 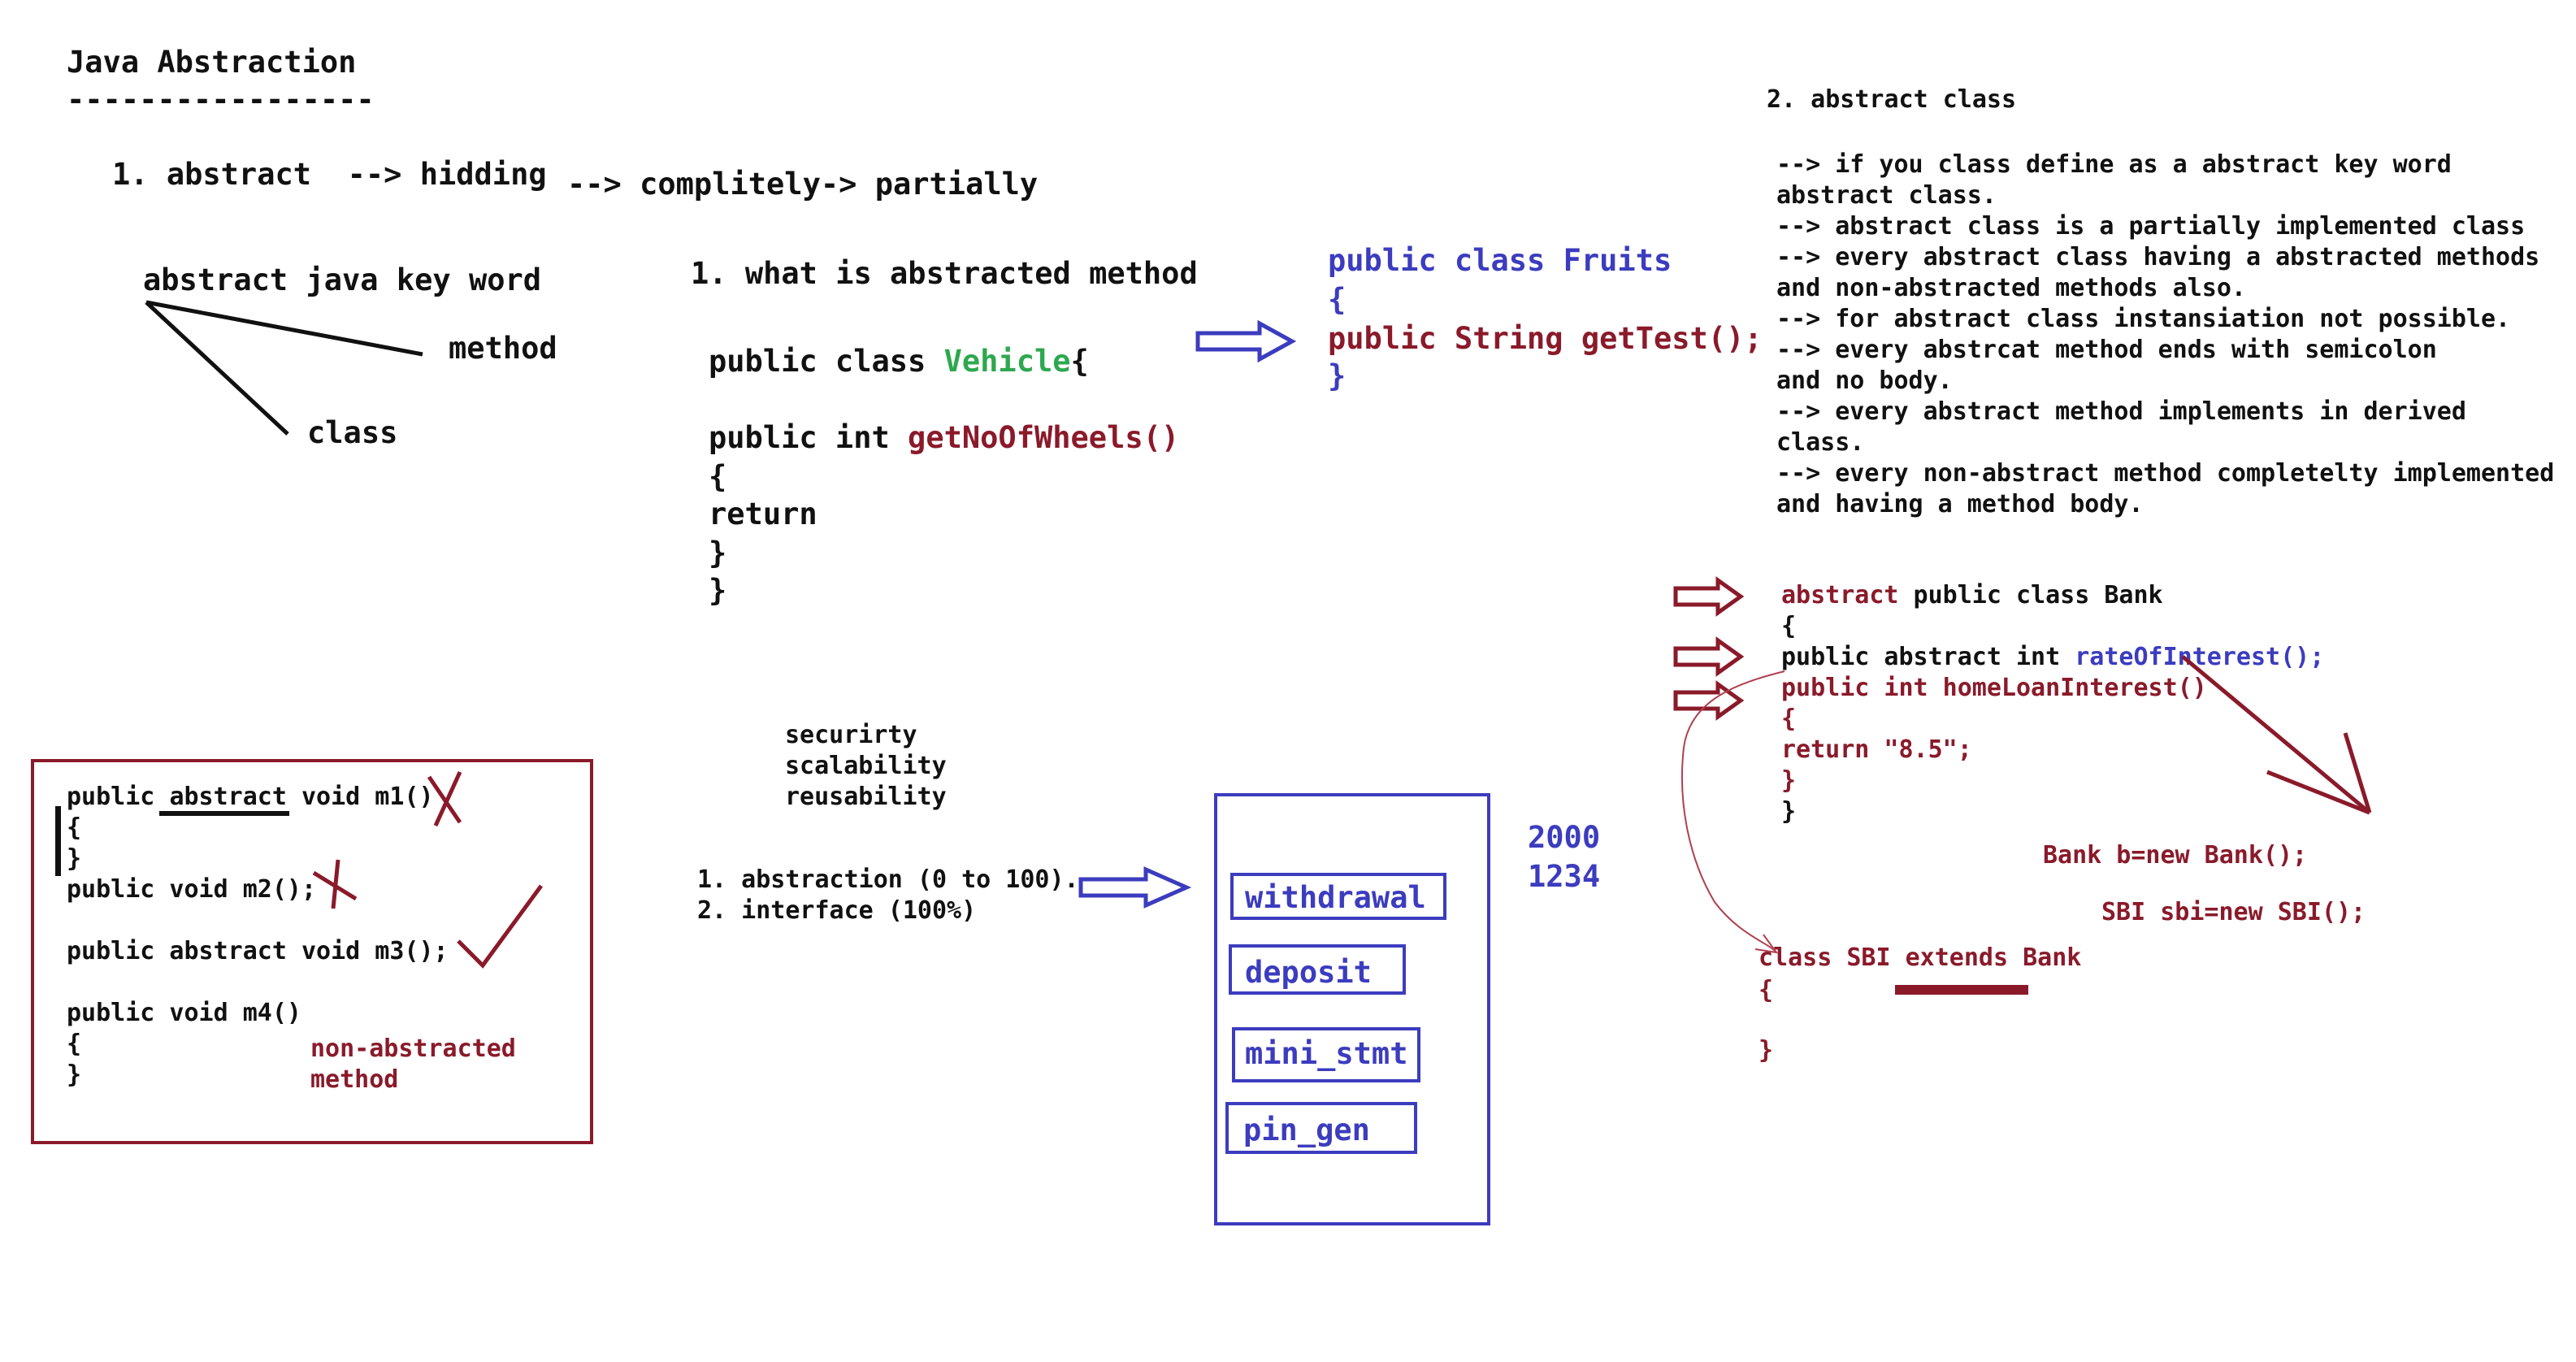 I want to click on check-icon, so click(x=501, y=927).